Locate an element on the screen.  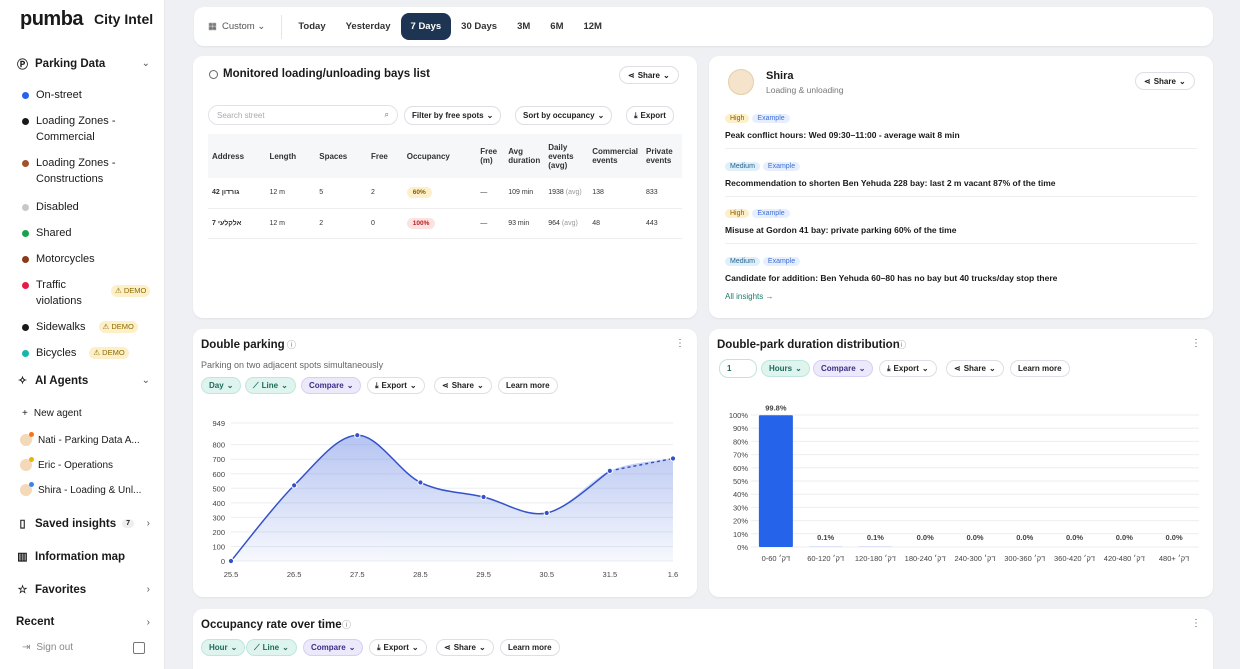
range-3m: 3M is located at coordinates (523, 26).